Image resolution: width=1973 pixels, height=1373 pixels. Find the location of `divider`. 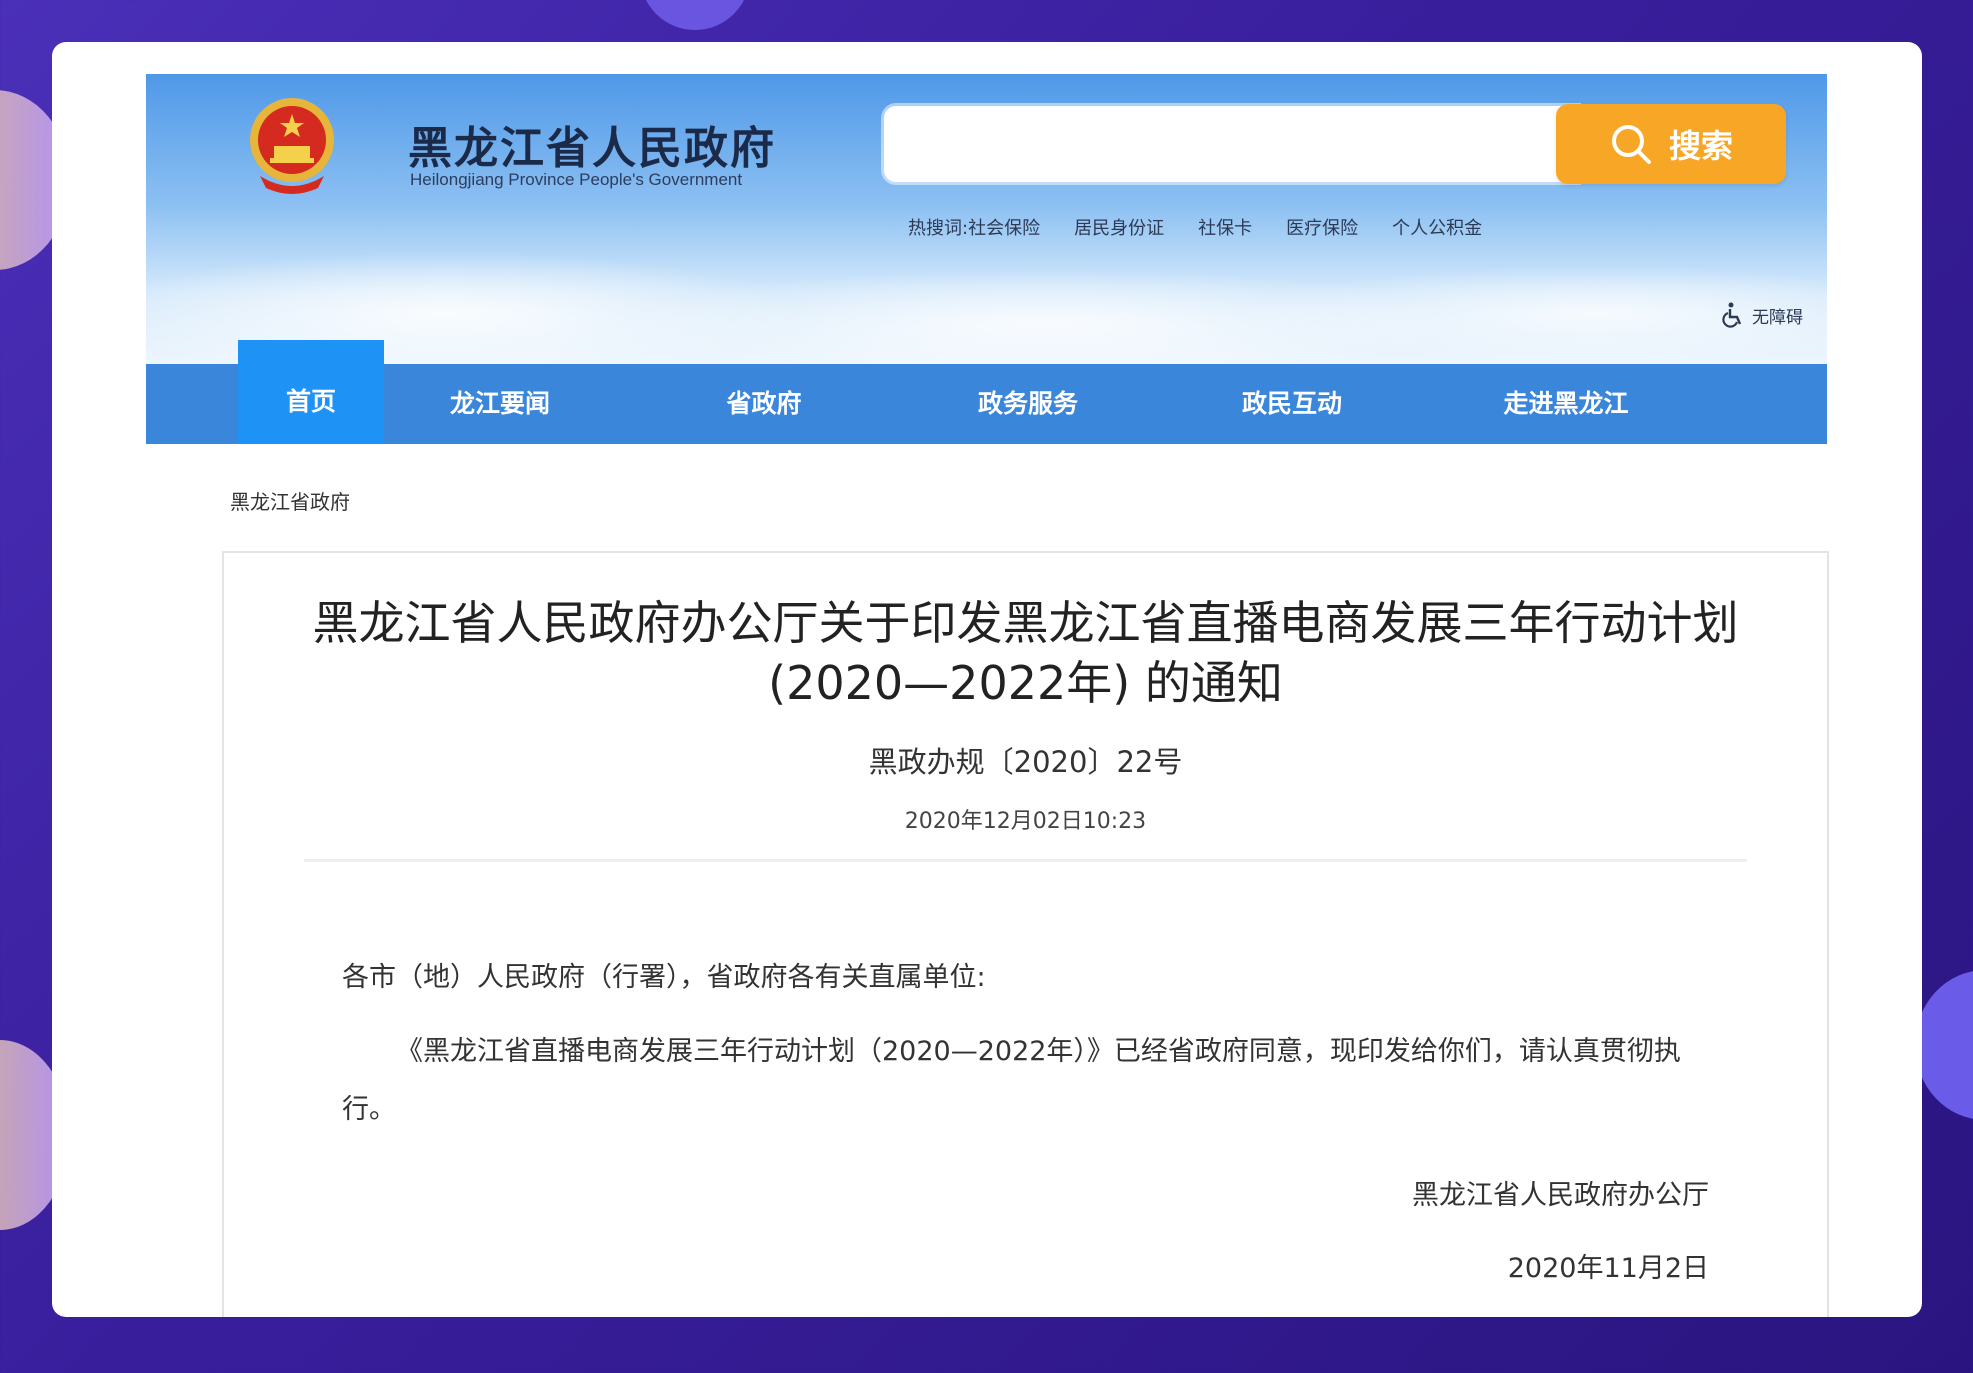

divider is located at coordinates (1025, 860).